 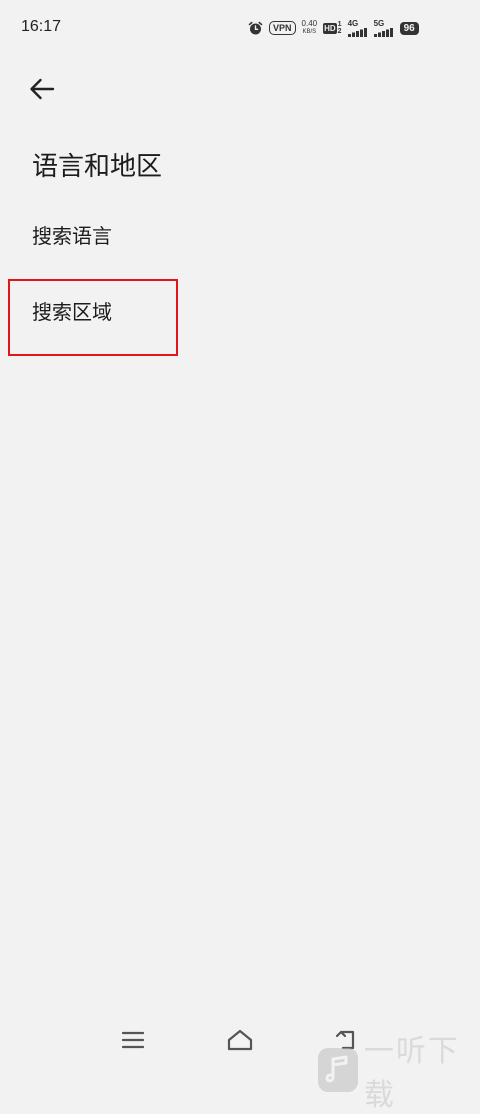 I want to click on hd-icon: HD 1 2, so click(x=332, y=28).